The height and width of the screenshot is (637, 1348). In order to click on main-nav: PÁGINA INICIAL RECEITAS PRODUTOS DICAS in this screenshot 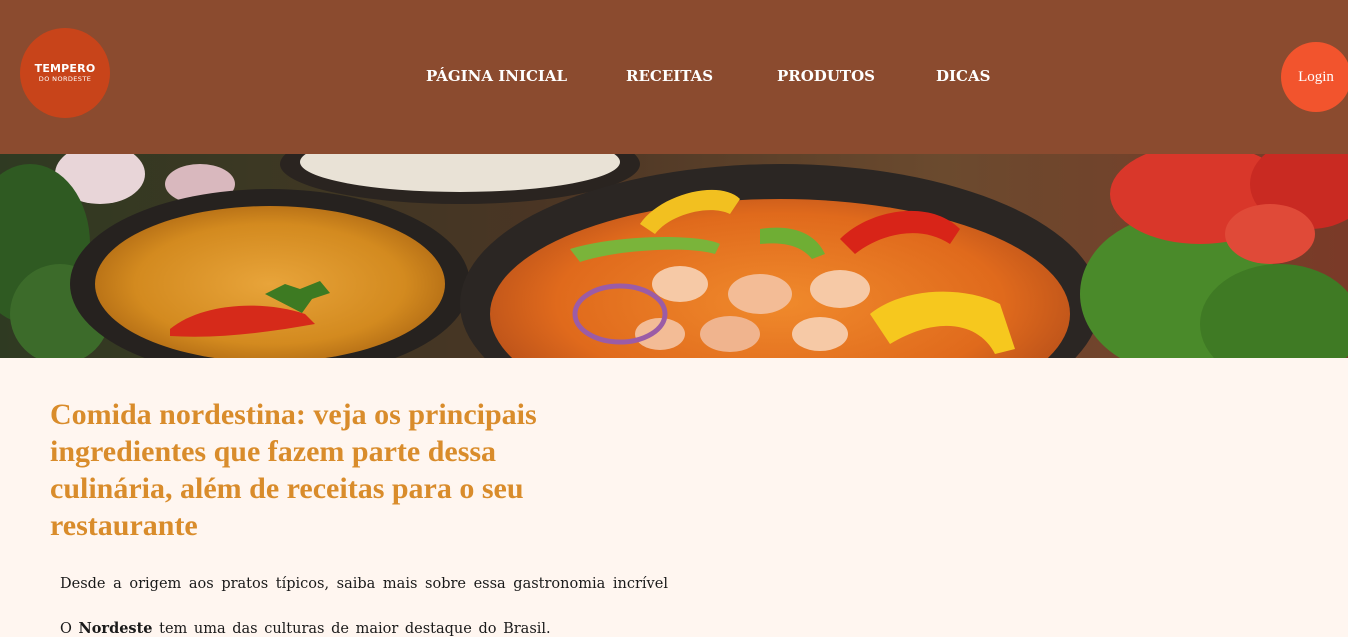, I will do `click(711, 76)`.